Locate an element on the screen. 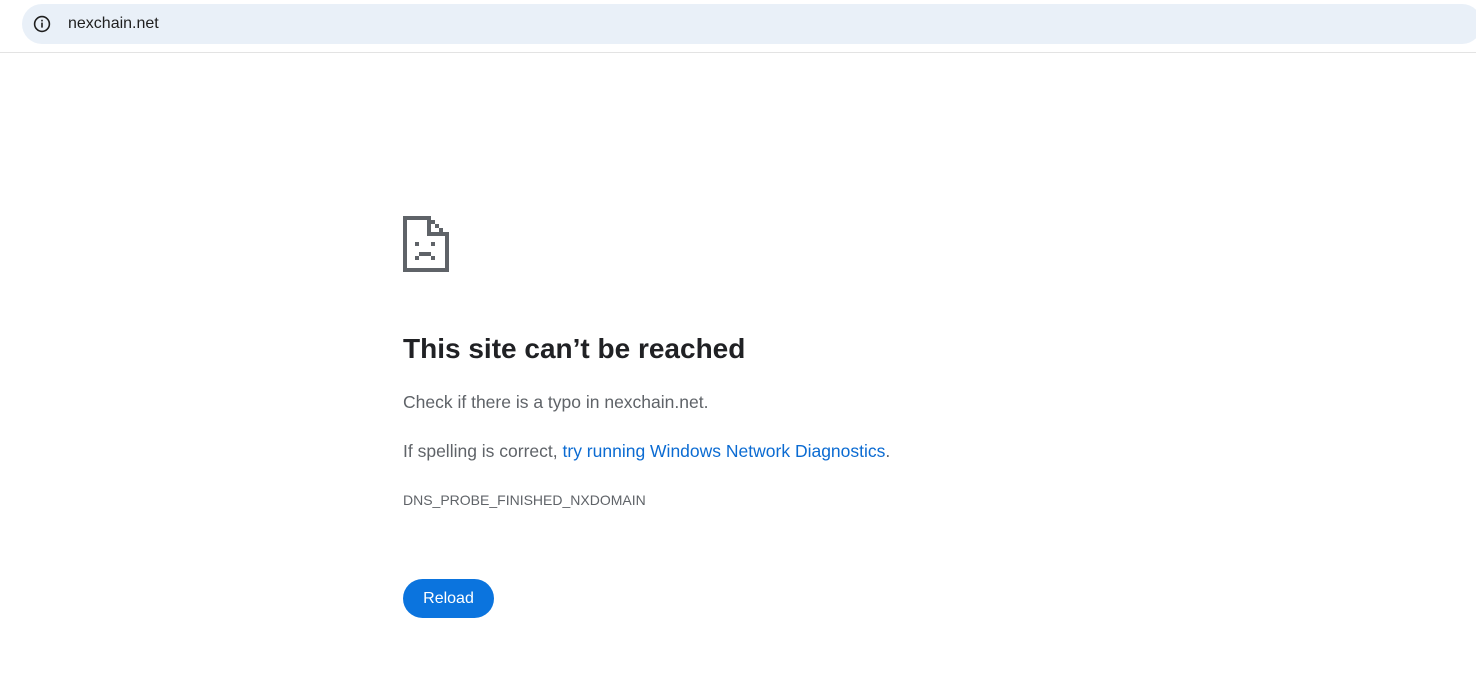  page-title: This site can’t be reached is located at coordinates (574, 348).